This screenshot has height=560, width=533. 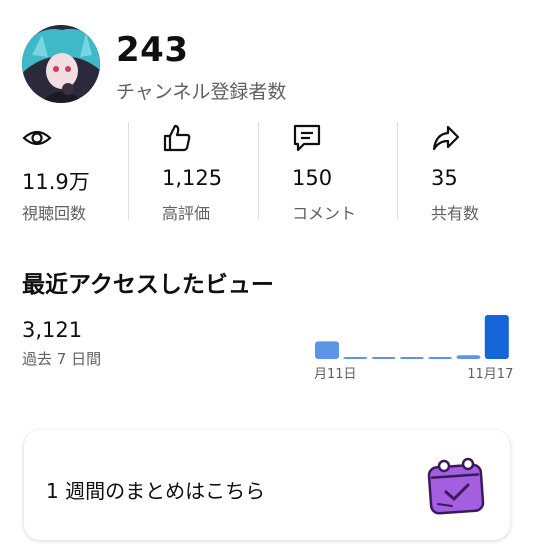 What do you see at coordinates (54, 213) in the screenshot?
I see `stat-label: 視聴回数` at bounding box center [54, 213].